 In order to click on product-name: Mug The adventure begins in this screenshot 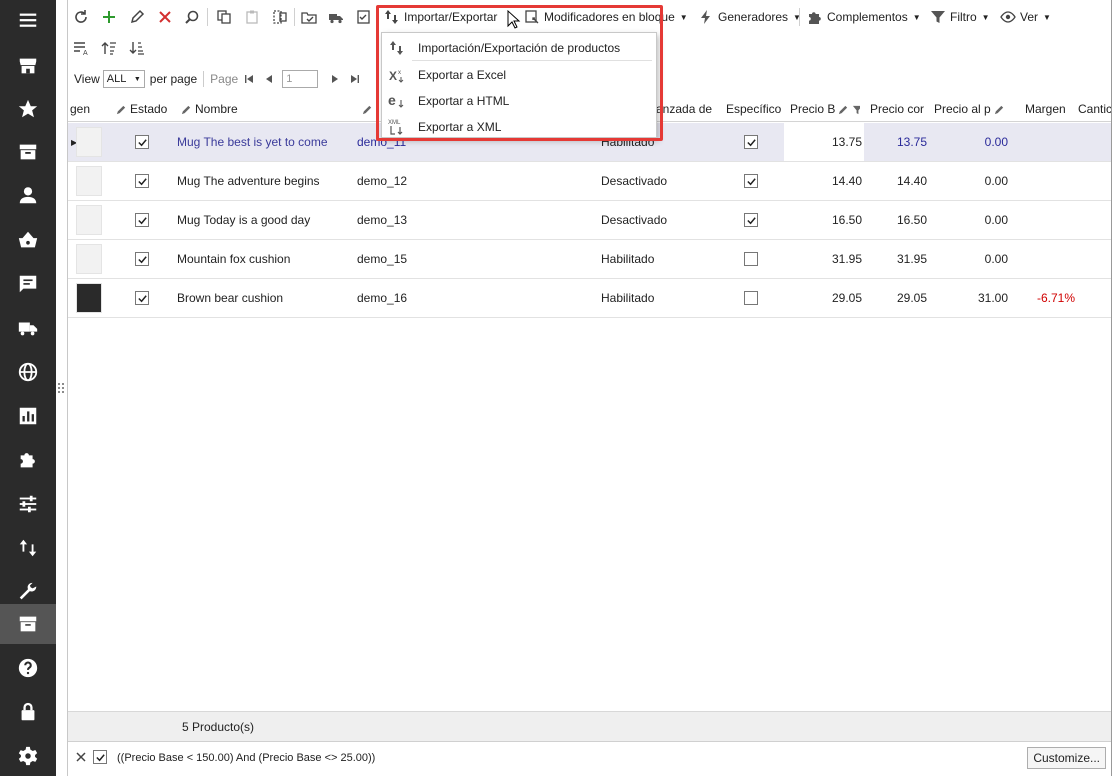, I will do `click(248, 181)`.